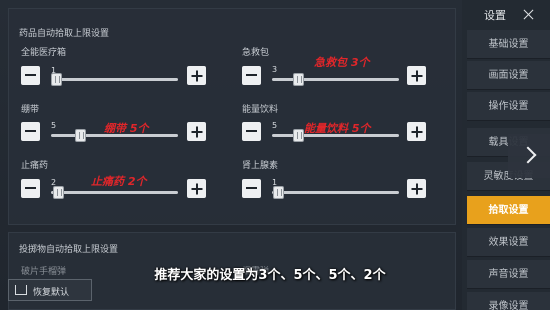 The image size is (550, 310). Describe the element at coordinates (335, 79) in the screenshot. I see `slider-track-firstaid` at that location.